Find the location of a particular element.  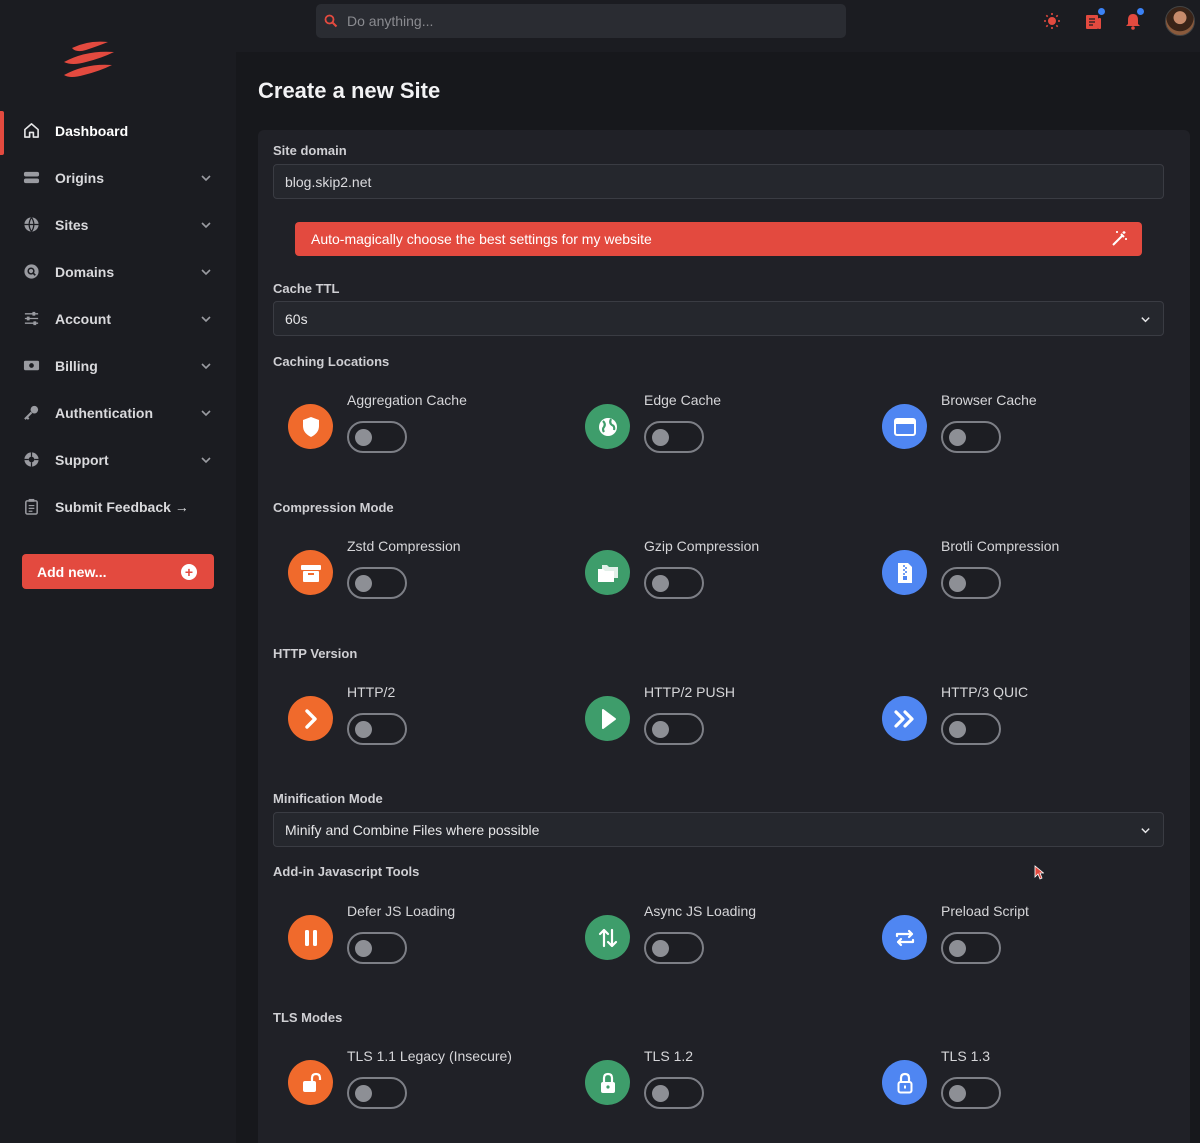

brotli-compression-toggle is located at coordinates (971, 583).